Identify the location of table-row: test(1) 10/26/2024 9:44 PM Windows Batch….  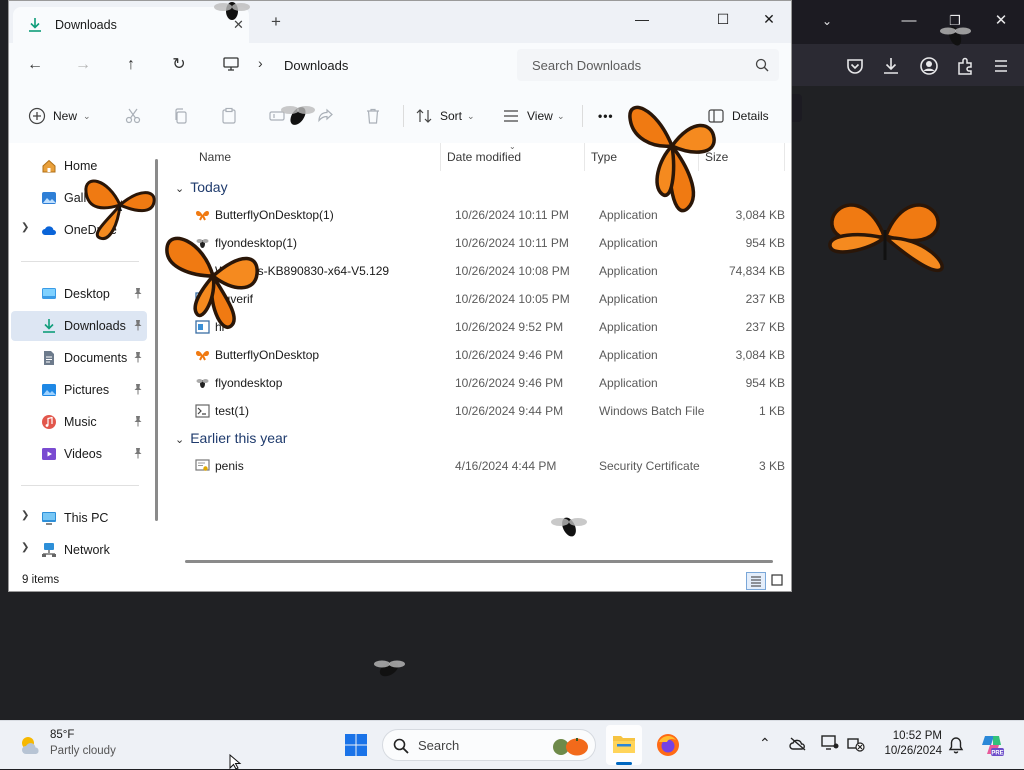
(485, 411).